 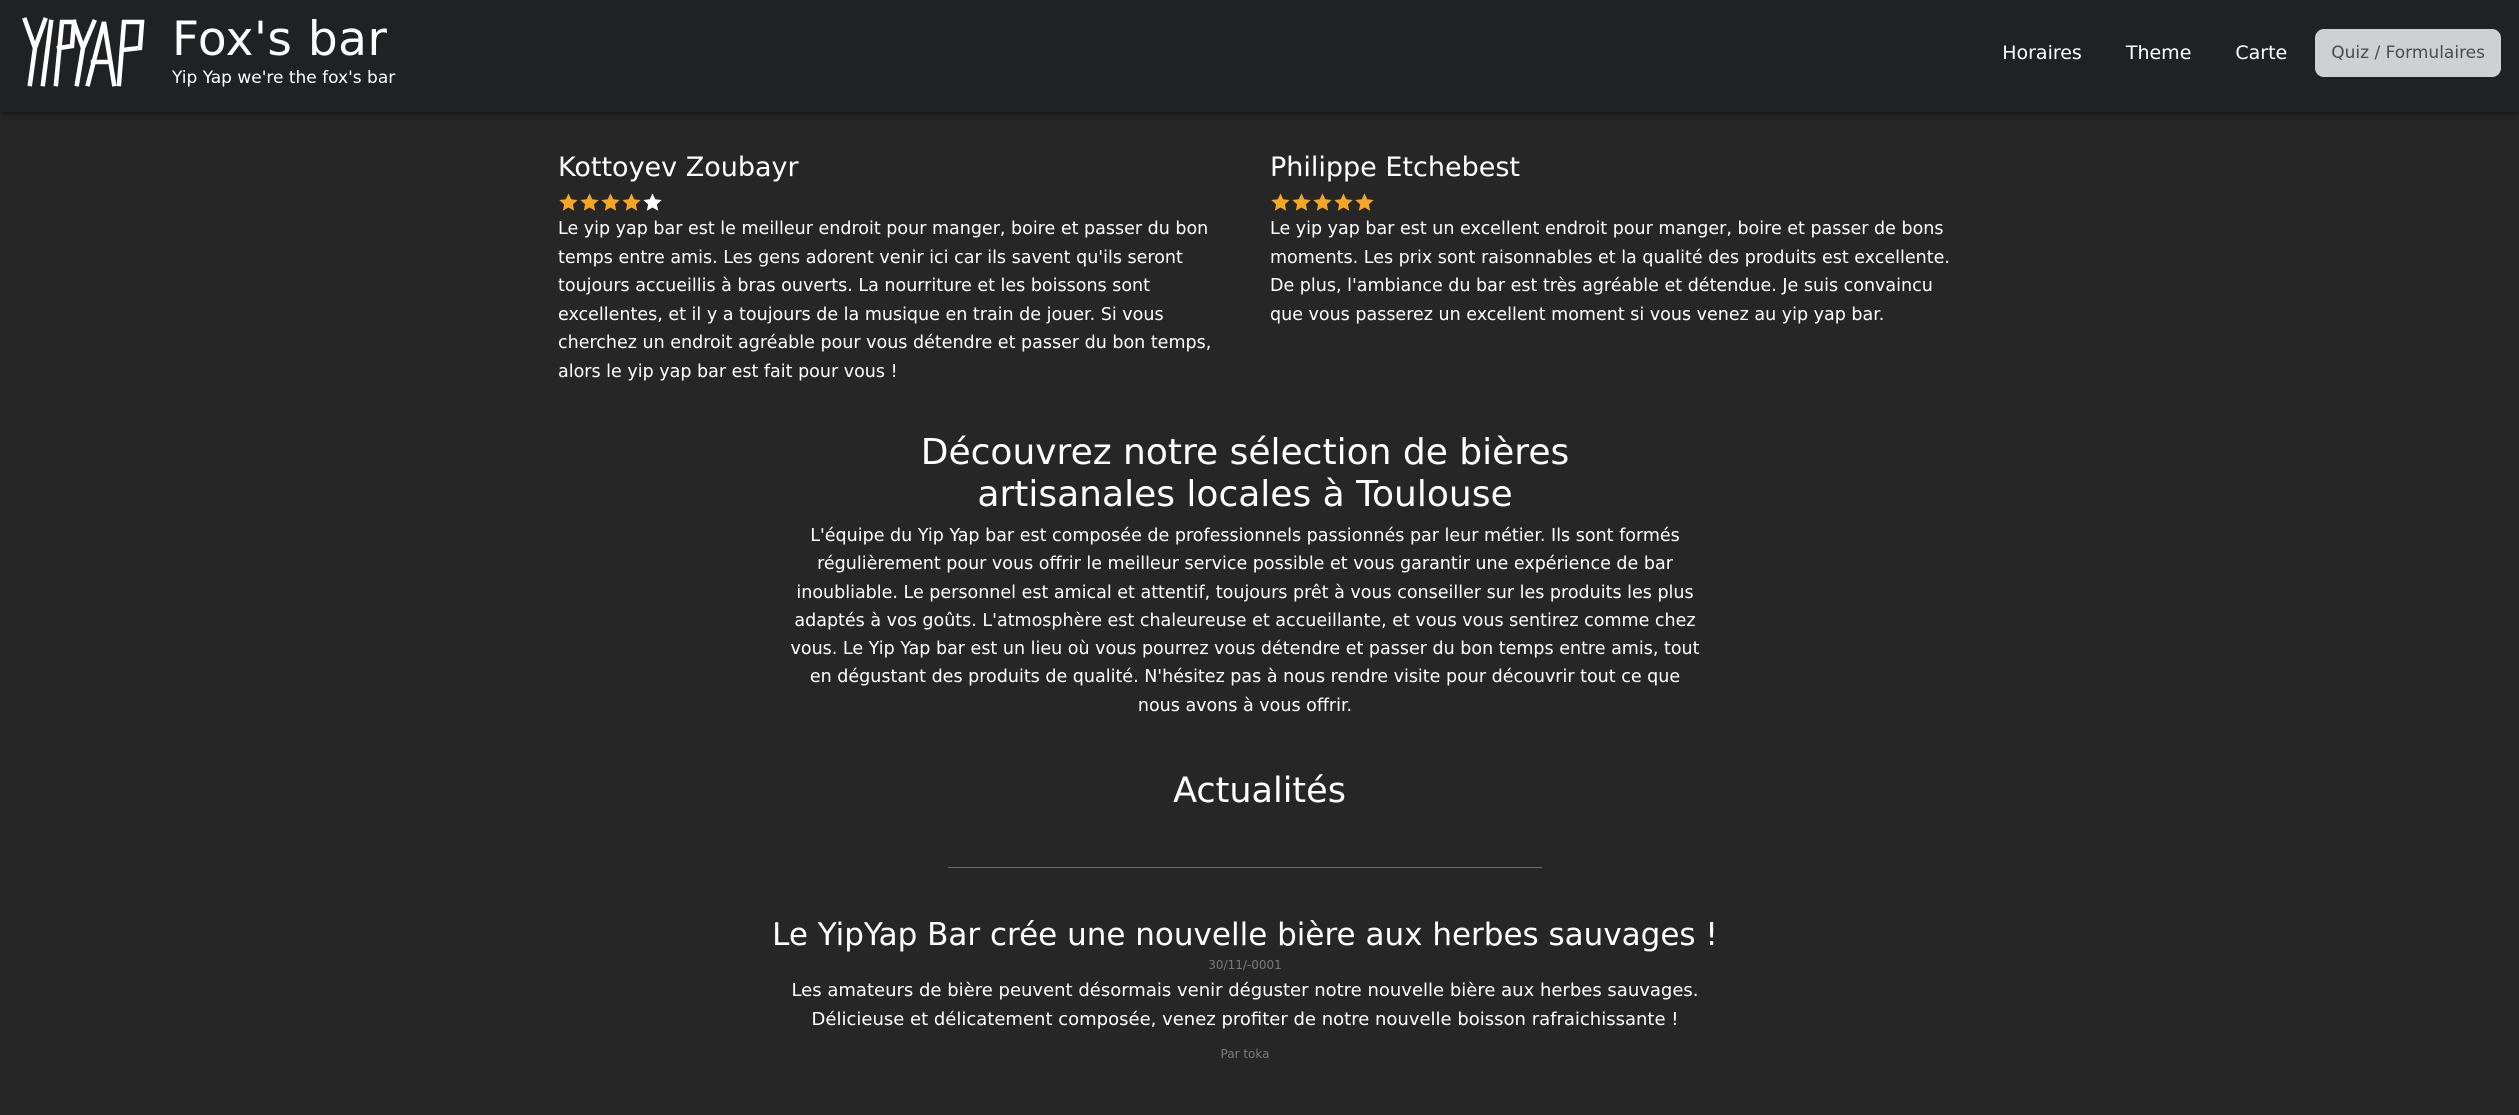 What do you see at coordinates (1259, 791) in the screenshot?
I see `news-heading: Actualités` at bounding box center [1259, 791].